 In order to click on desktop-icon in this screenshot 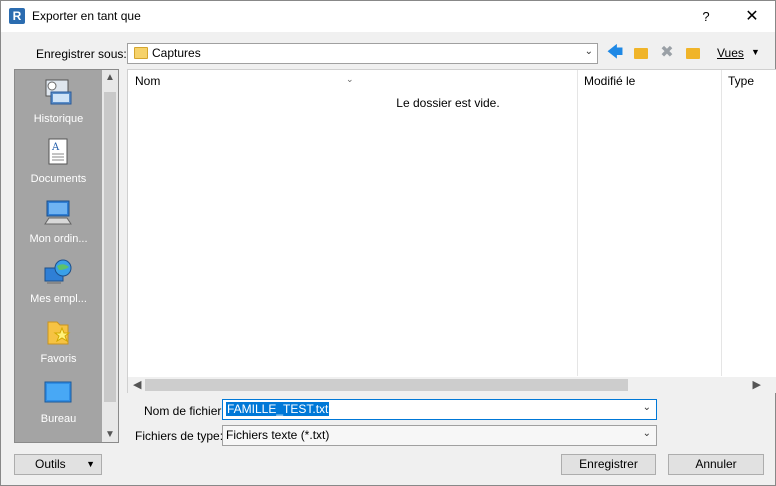, I will do `click(58, 392)`.